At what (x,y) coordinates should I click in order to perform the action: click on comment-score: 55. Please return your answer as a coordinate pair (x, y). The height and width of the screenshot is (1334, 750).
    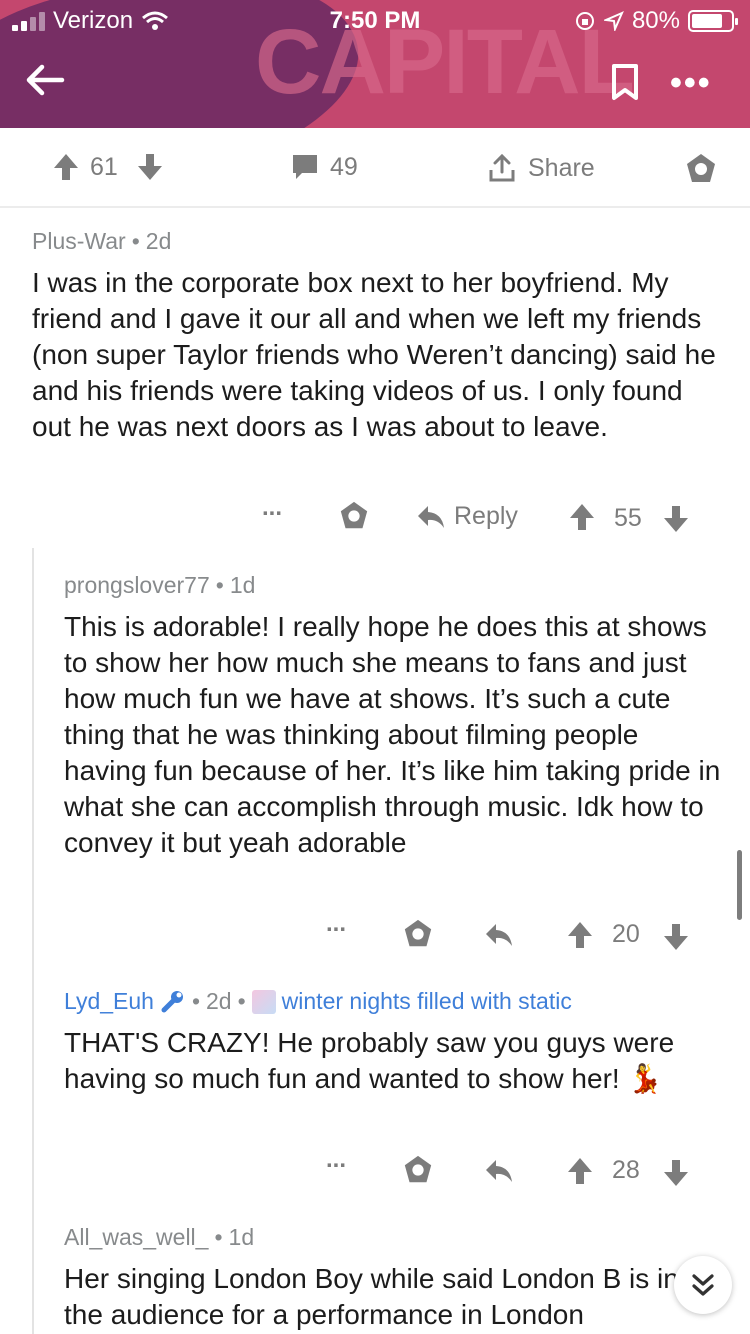
    Looking at the image, I should click on (628, 518).